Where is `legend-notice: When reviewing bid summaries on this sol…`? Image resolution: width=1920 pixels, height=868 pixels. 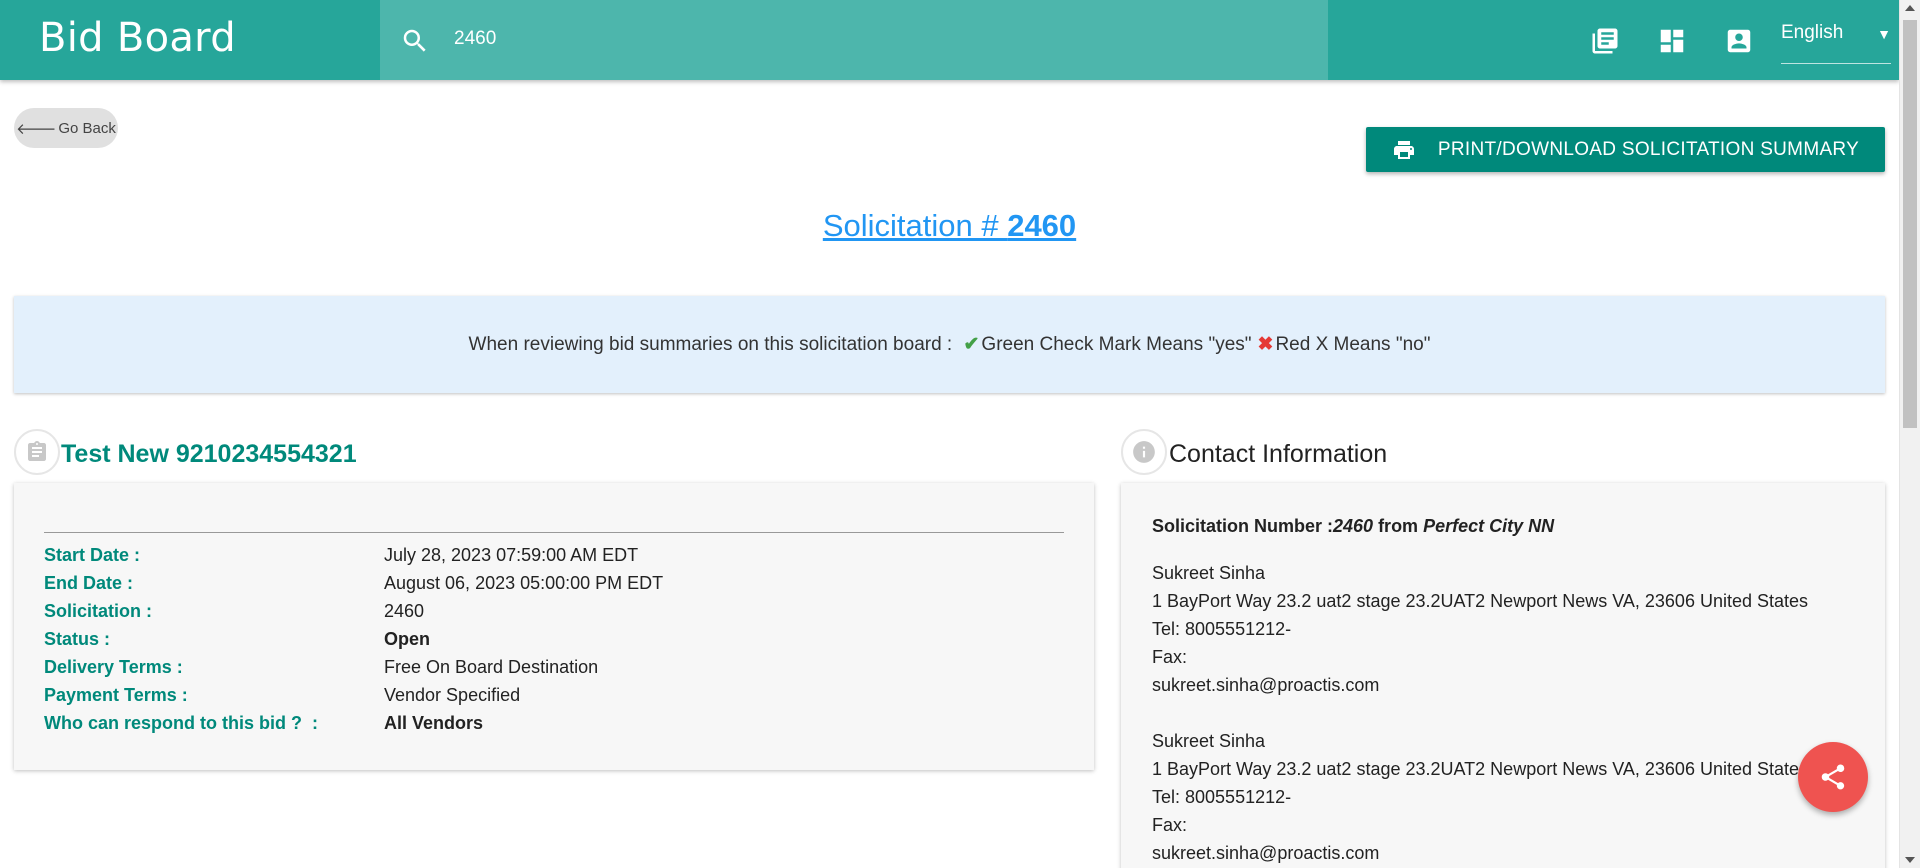
legend-notice: When reviewing bid summaries on this sol… is located at coordinates (949, 344).